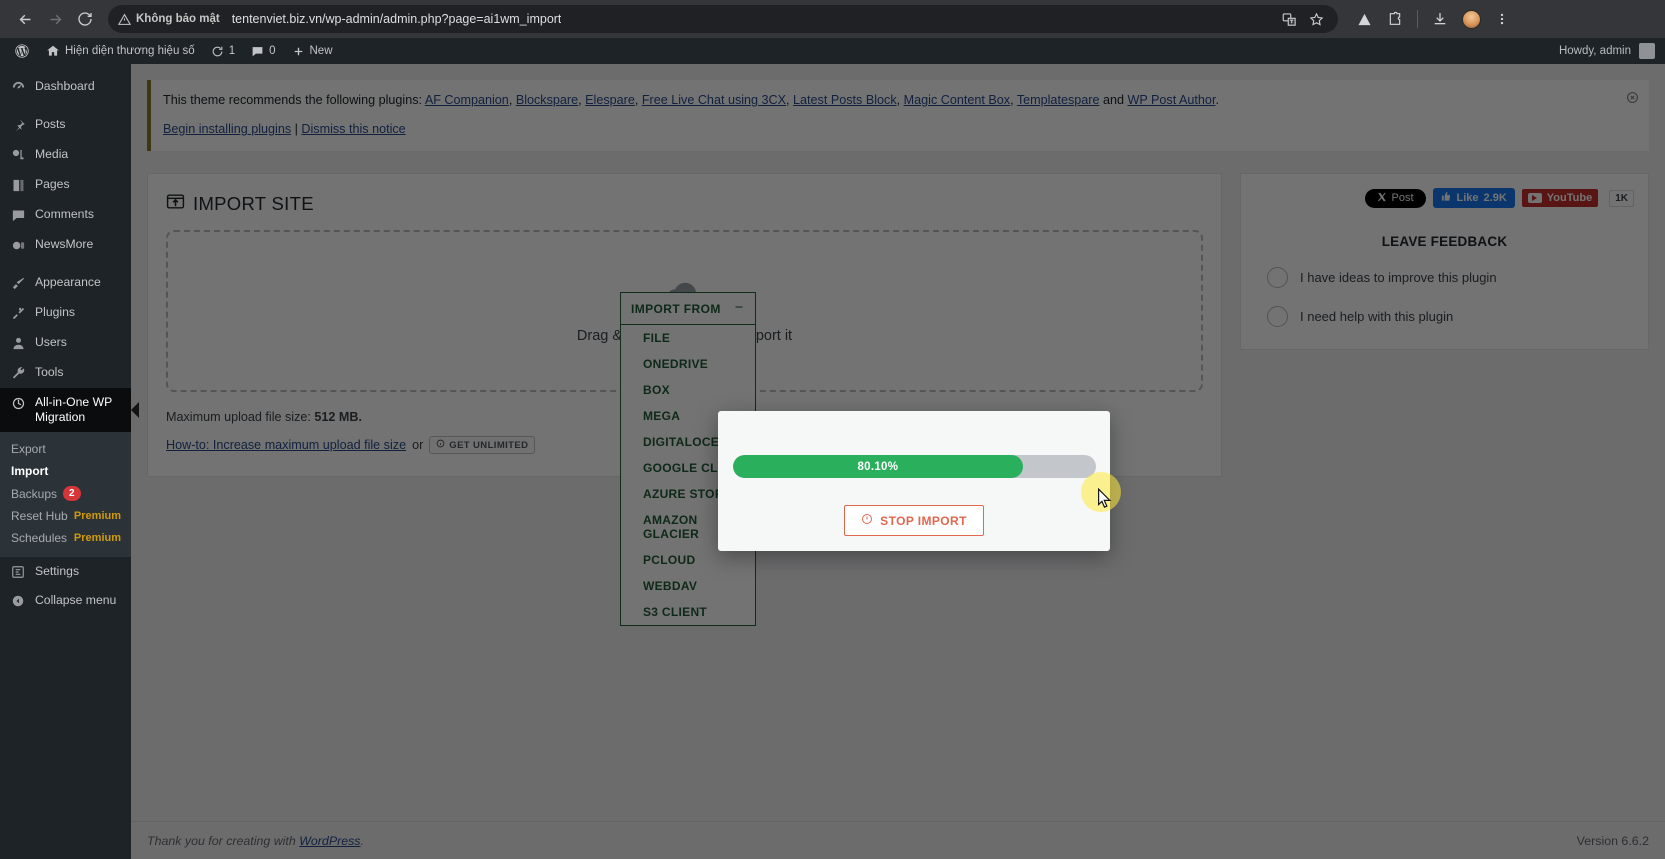 The image size is (1665, 859). Describe the element at coordinates (65, 471) in the screenshot. I see `submenu-item-import: Import` at that location.